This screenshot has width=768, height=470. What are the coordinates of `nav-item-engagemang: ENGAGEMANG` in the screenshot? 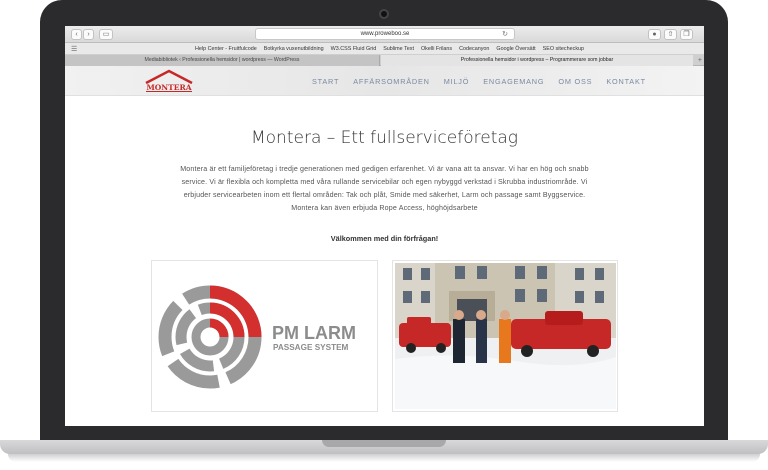 It's located at (513, 81).